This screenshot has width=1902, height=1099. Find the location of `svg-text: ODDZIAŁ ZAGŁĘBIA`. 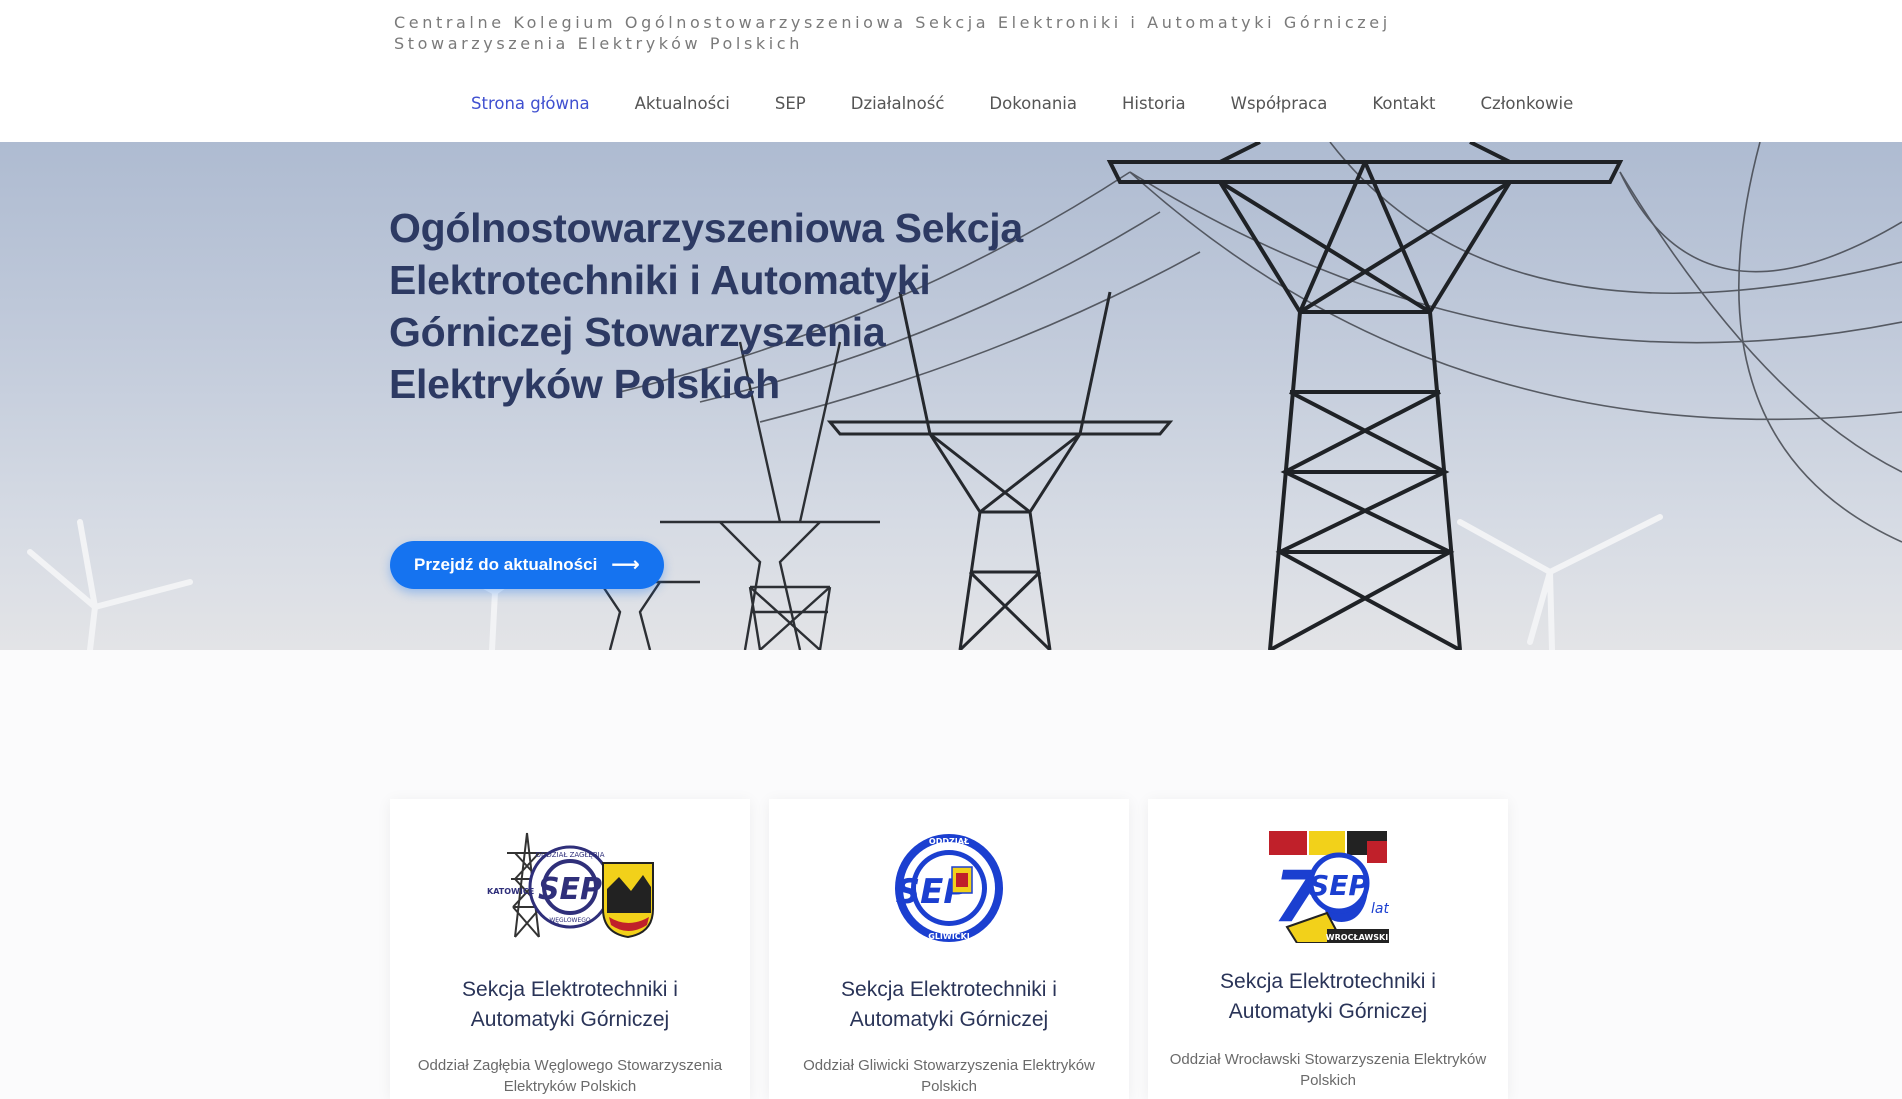

svg-text: ODDZIAŁ ZAGŁĘBIA is located at coordinates (570, 855).